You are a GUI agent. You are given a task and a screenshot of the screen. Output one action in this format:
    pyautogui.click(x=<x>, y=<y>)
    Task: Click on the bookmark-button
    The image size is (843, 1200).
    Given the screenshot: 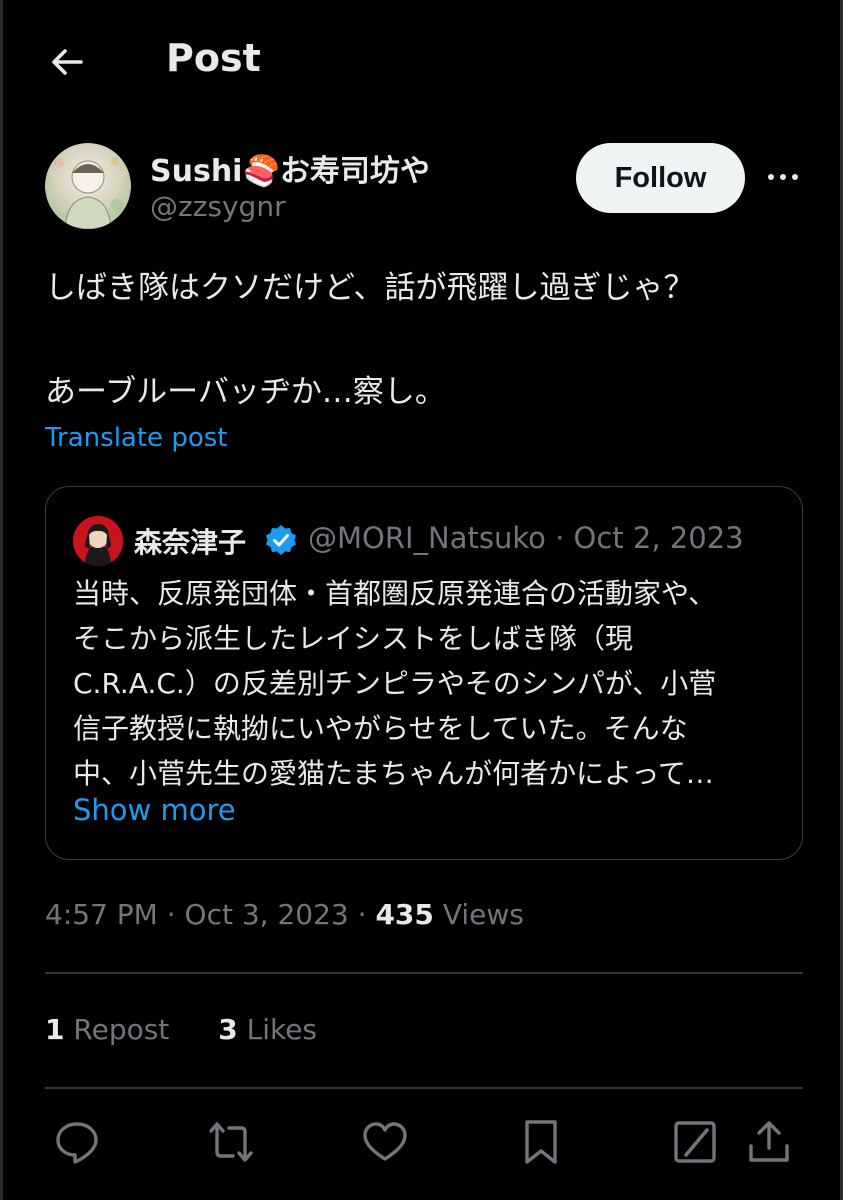 What is the action you would take?
    pyautogui.click(x=541, y=1142)
    